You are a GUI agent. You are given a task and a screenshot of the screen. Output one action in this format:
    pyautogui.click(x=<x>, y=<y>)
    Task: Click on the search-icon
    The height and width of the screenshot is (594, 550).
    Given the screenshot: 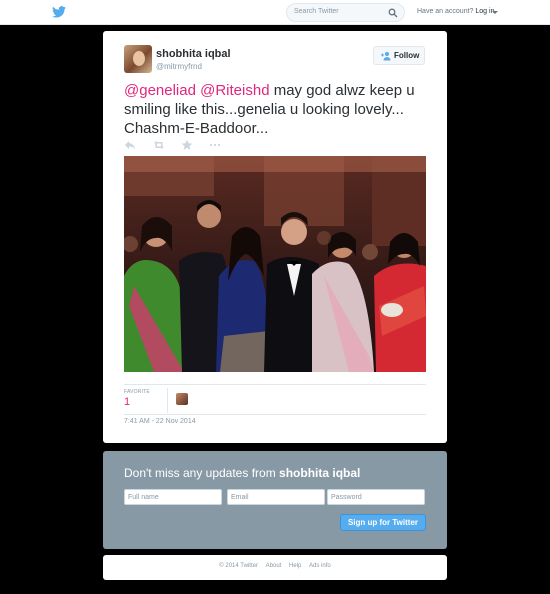 What is the action you would take?
    pyautogui.click(x=393, y=13)
    